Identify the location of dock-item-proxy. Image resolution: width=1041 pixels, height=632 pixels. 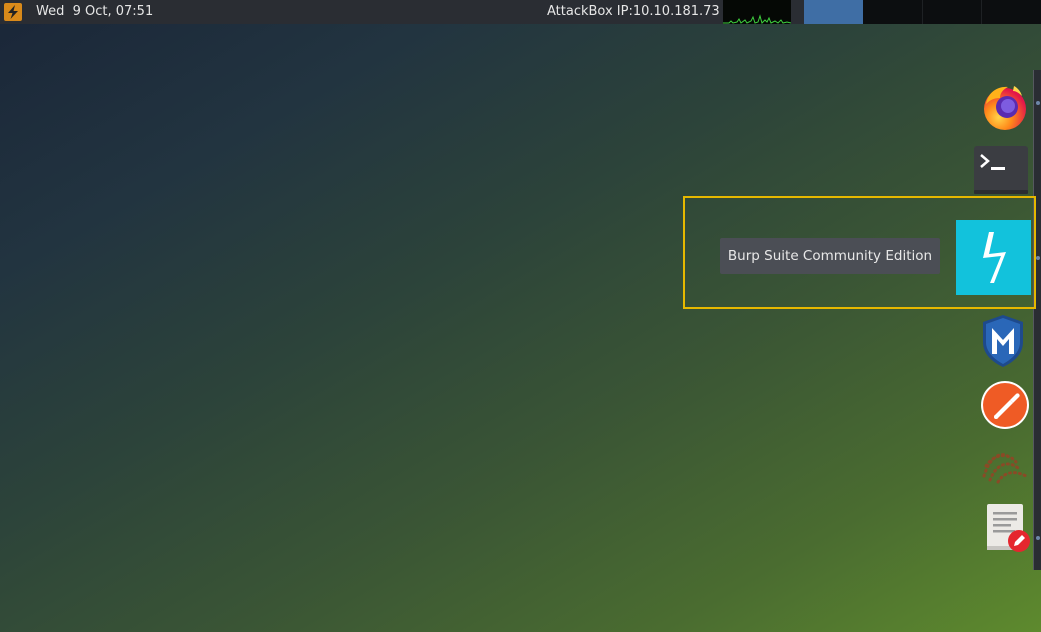
(1005, 466).